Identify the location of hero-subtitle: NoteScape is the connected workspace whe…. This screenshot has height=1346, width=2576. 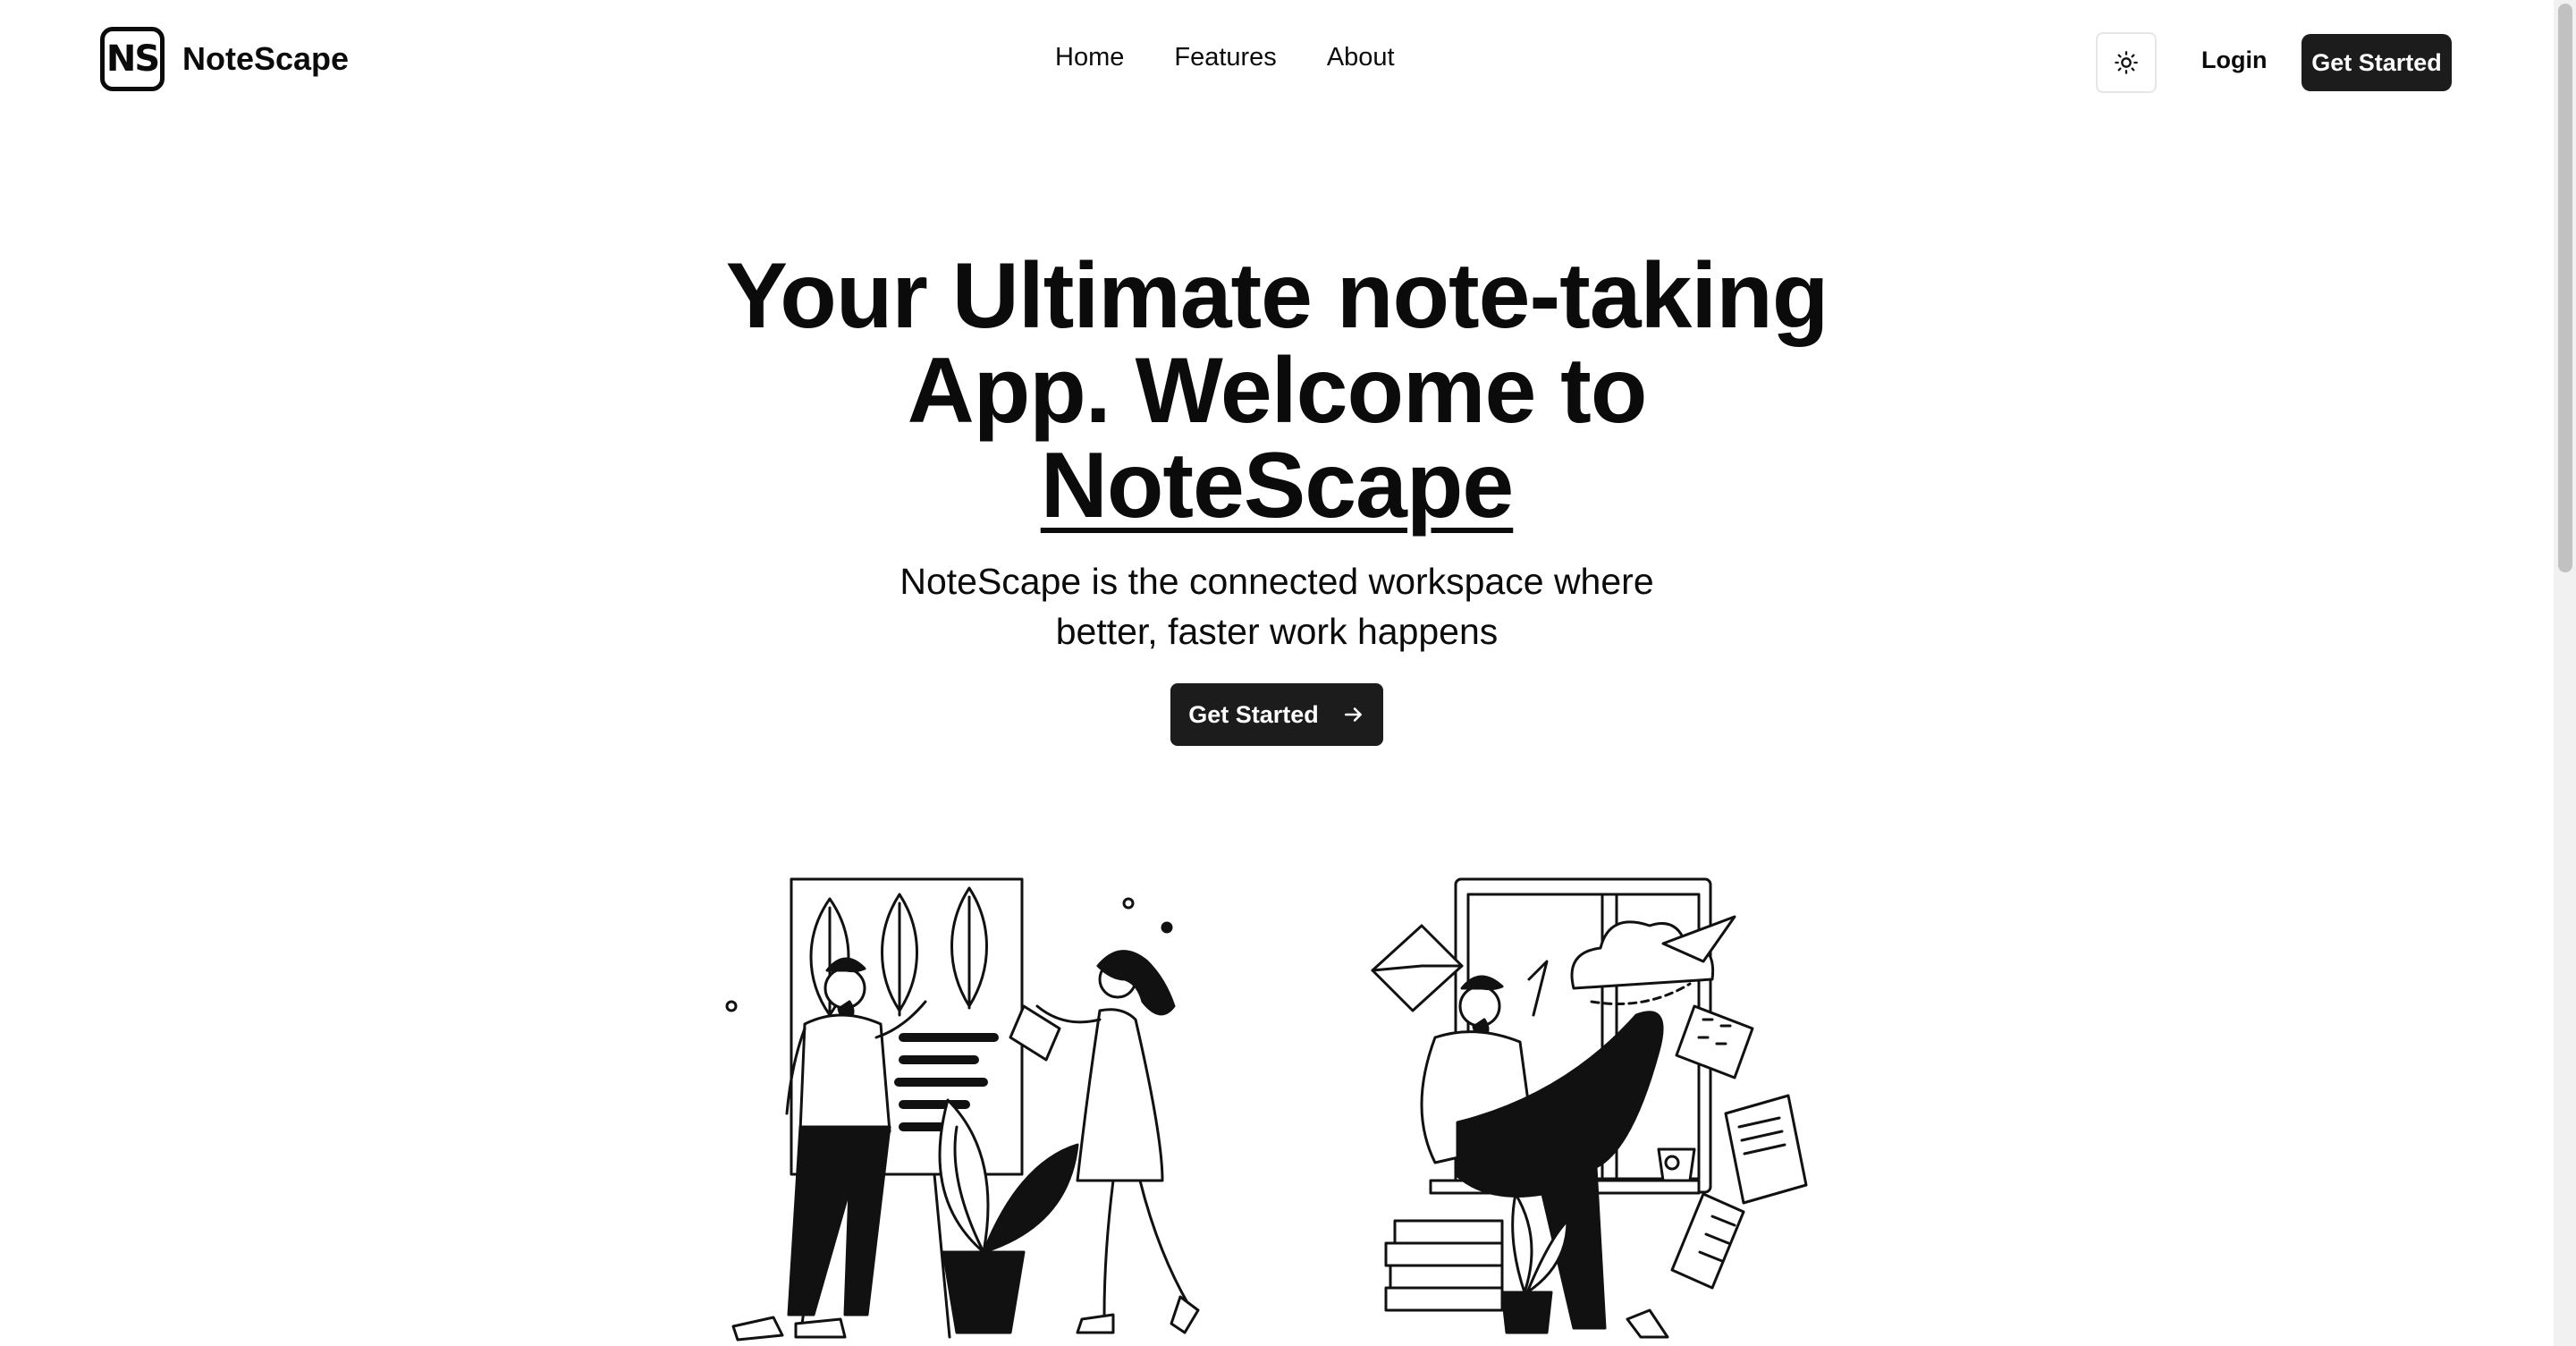
(1276, 606).